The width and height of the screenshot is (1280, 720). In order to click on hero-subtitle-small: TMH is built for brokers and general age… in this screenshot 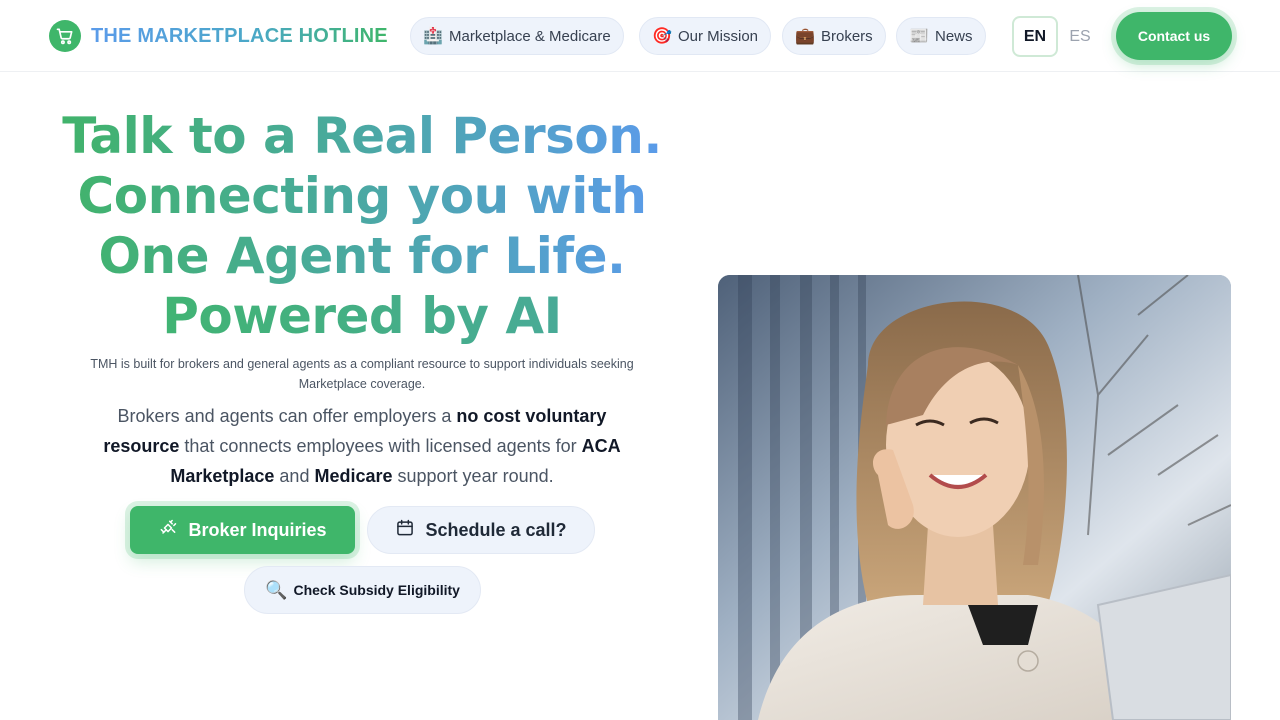, I will do `click(362, 374)`.